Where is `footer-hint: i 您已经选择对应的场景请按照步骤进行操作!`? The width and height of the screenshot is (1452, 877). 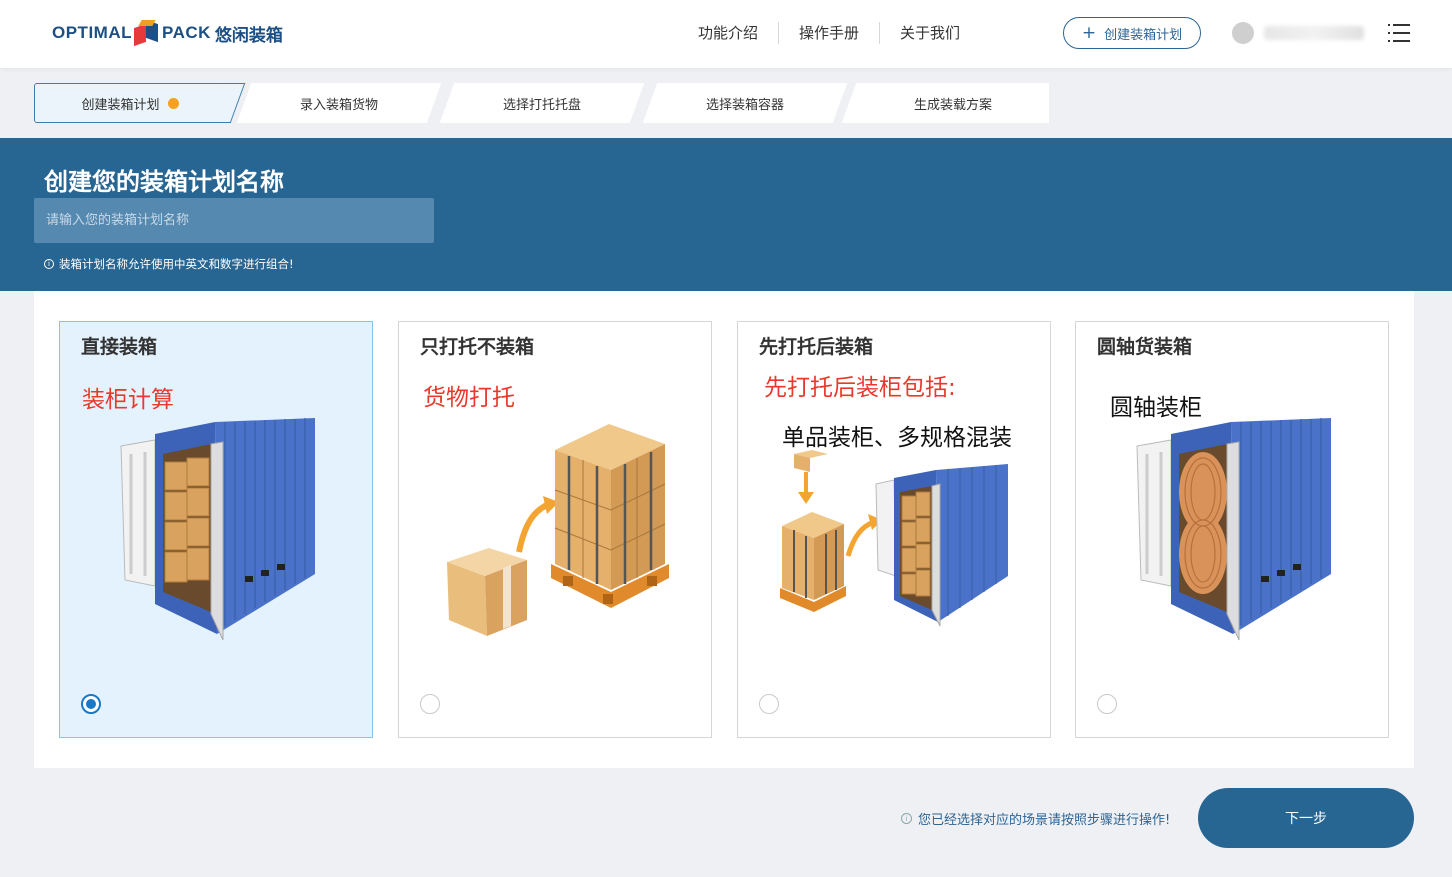 footer-hint: i 您已经选择对应的场景请按照步骤进行操作! is located at coordinates (1035, 818).